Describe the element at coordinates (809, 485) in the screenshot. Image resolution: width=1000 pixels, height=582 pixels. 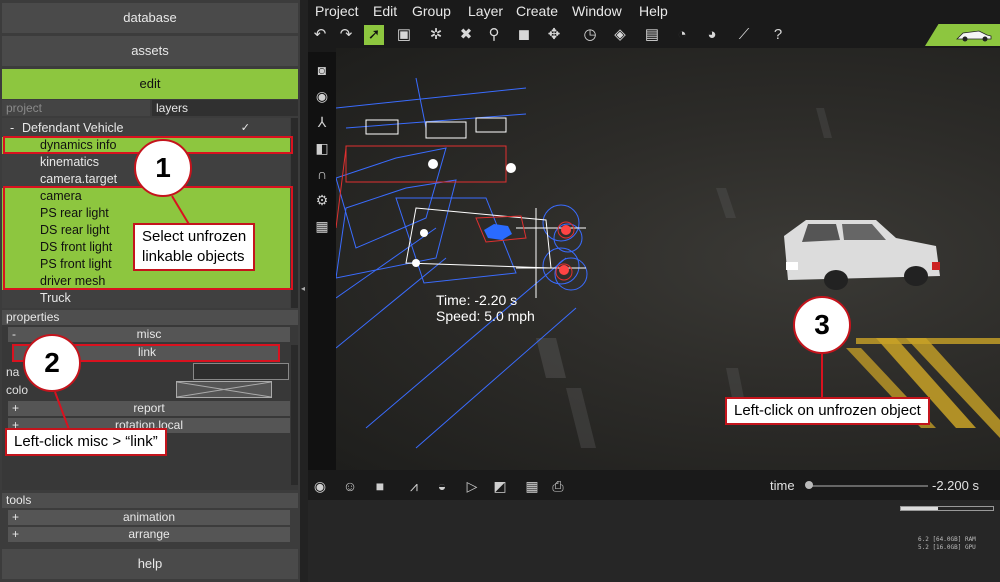
I see `time-slider-handle` at that location.